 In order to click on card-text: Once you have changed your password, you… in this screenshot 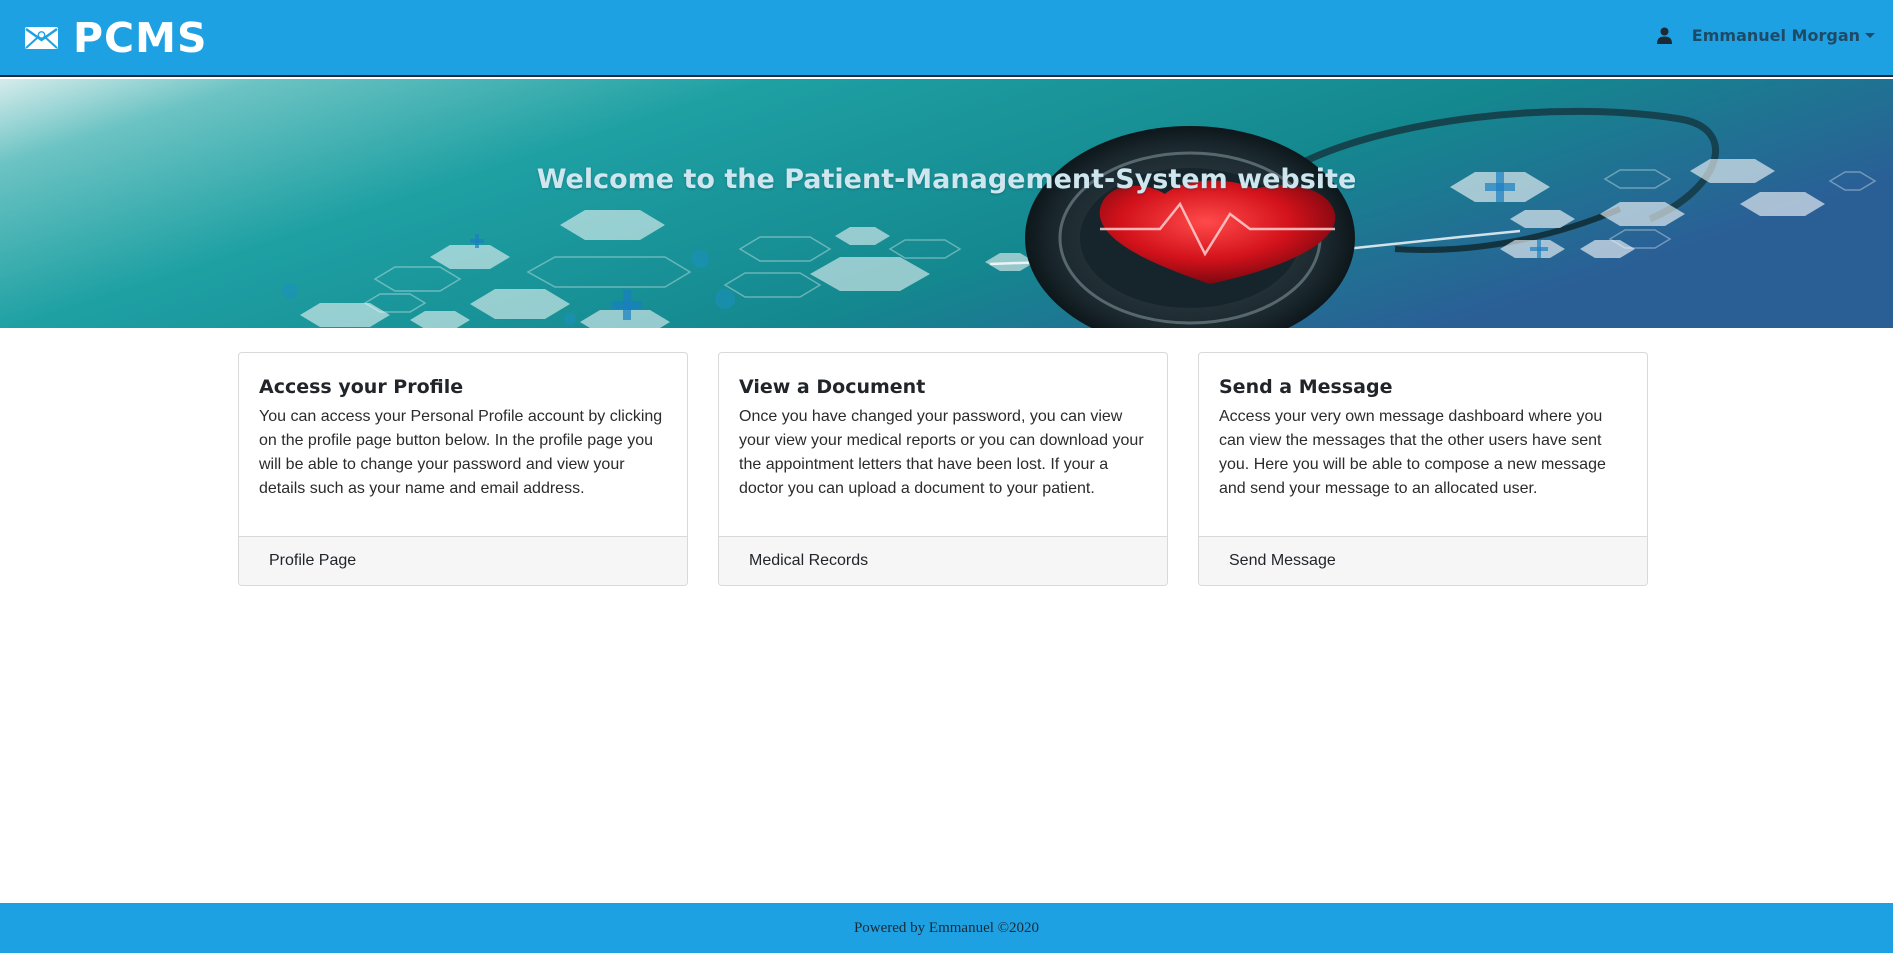, I will do `click(941, 452)`.